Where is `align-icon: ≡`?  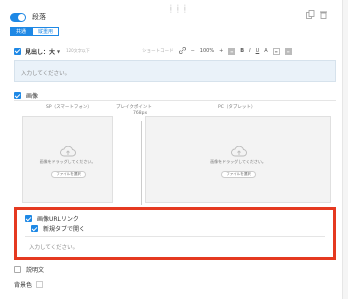 align-icon: ≡ is located at coordinates (232, 51).